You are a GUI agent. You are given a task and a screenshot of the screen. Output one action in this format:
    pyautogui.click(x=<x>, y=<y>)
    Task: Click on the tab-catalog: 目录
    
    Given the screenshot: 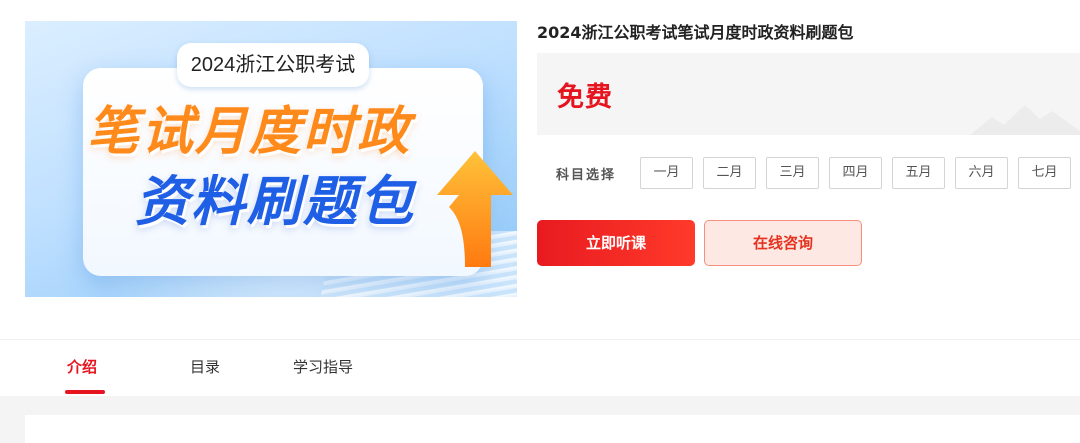 What is the action you would take?
    pyautogui.click(x=205, y=366)
    